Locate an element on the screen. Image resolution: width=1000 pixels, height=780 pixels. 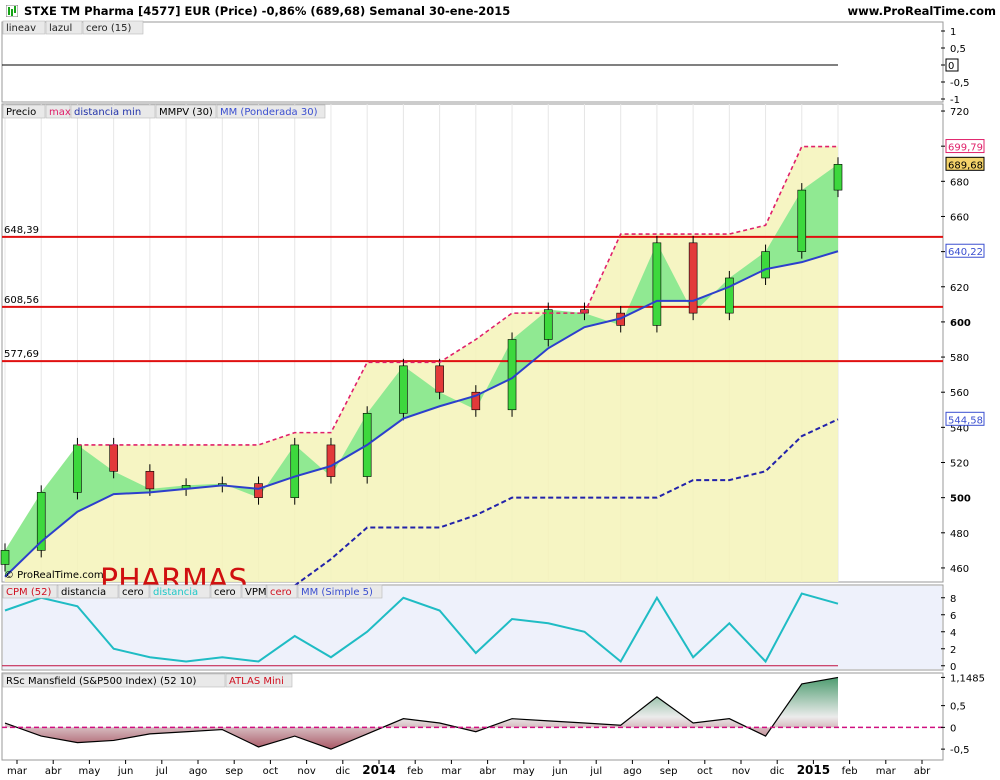
y-tick-label: 520 is located at coordinates (959, 464).